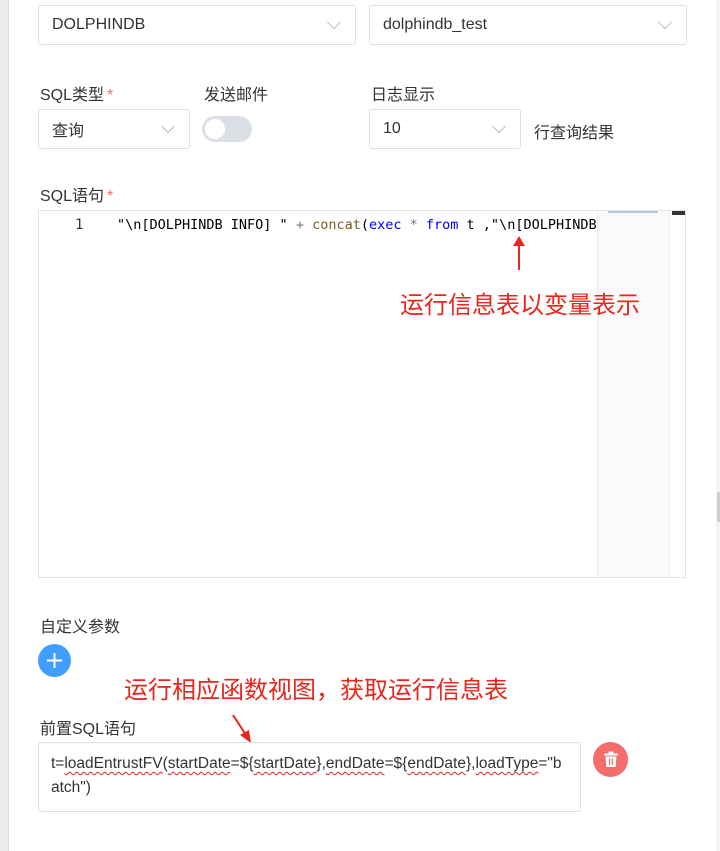 This screenshot has width=720, height=851. Describe the element at coordinates (392, 128) in the screenshot. I see `log-lines-value: 10` at that location.